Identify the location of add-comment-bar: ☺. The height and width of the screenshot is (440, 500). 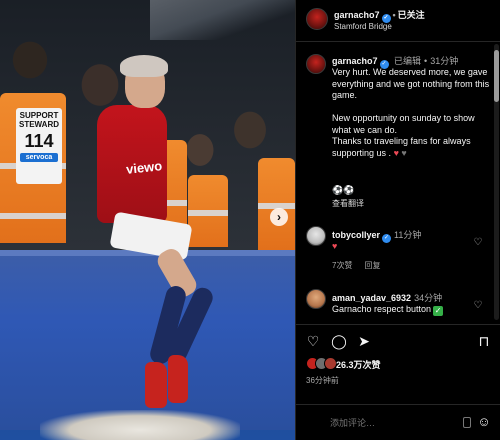
(398, 422).